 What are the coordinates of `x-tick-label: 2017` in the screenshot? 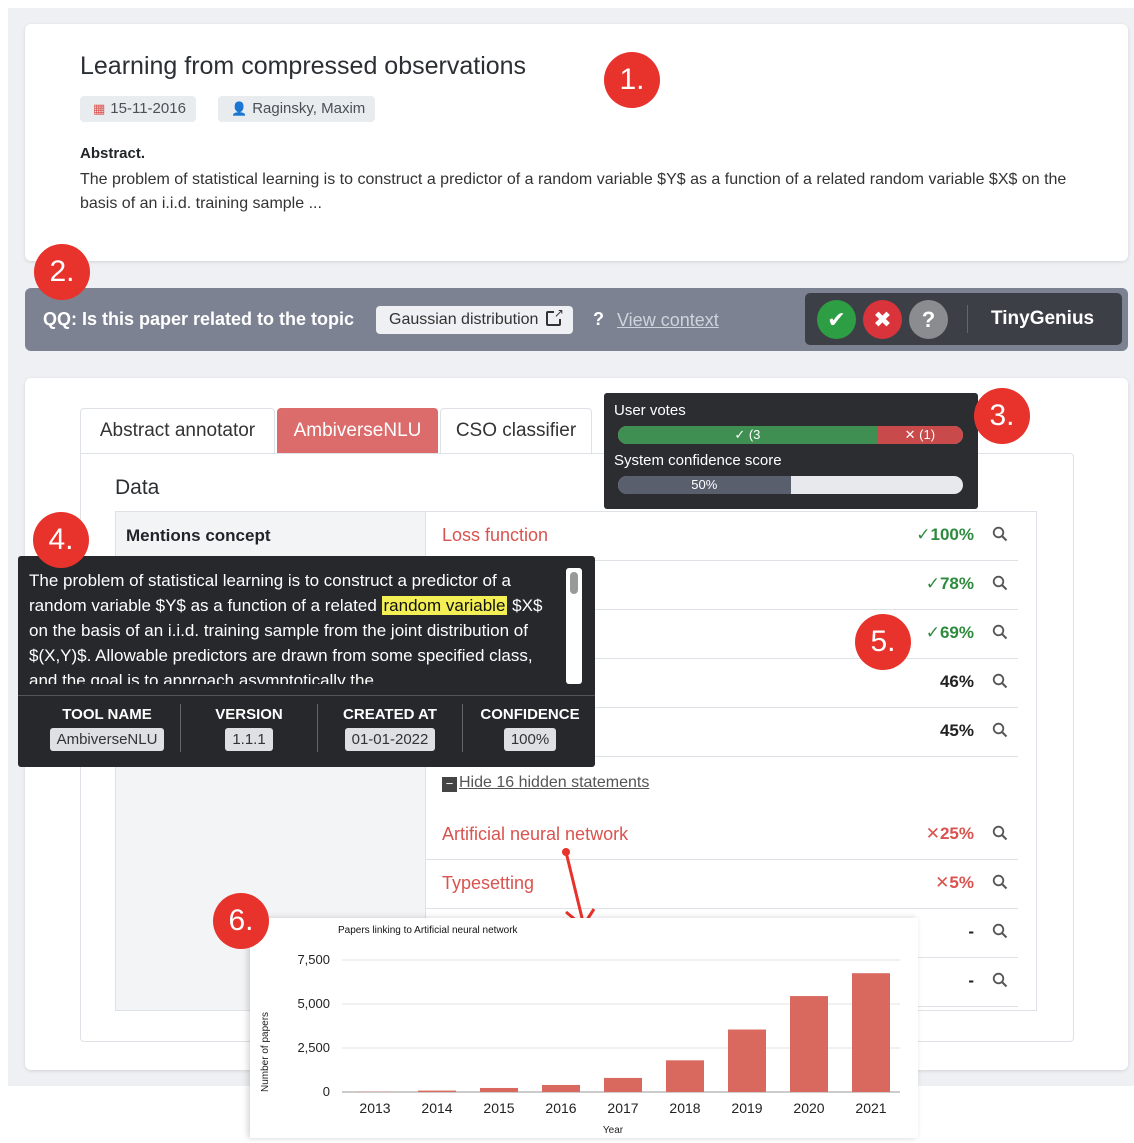 It's located at (622, 1108).